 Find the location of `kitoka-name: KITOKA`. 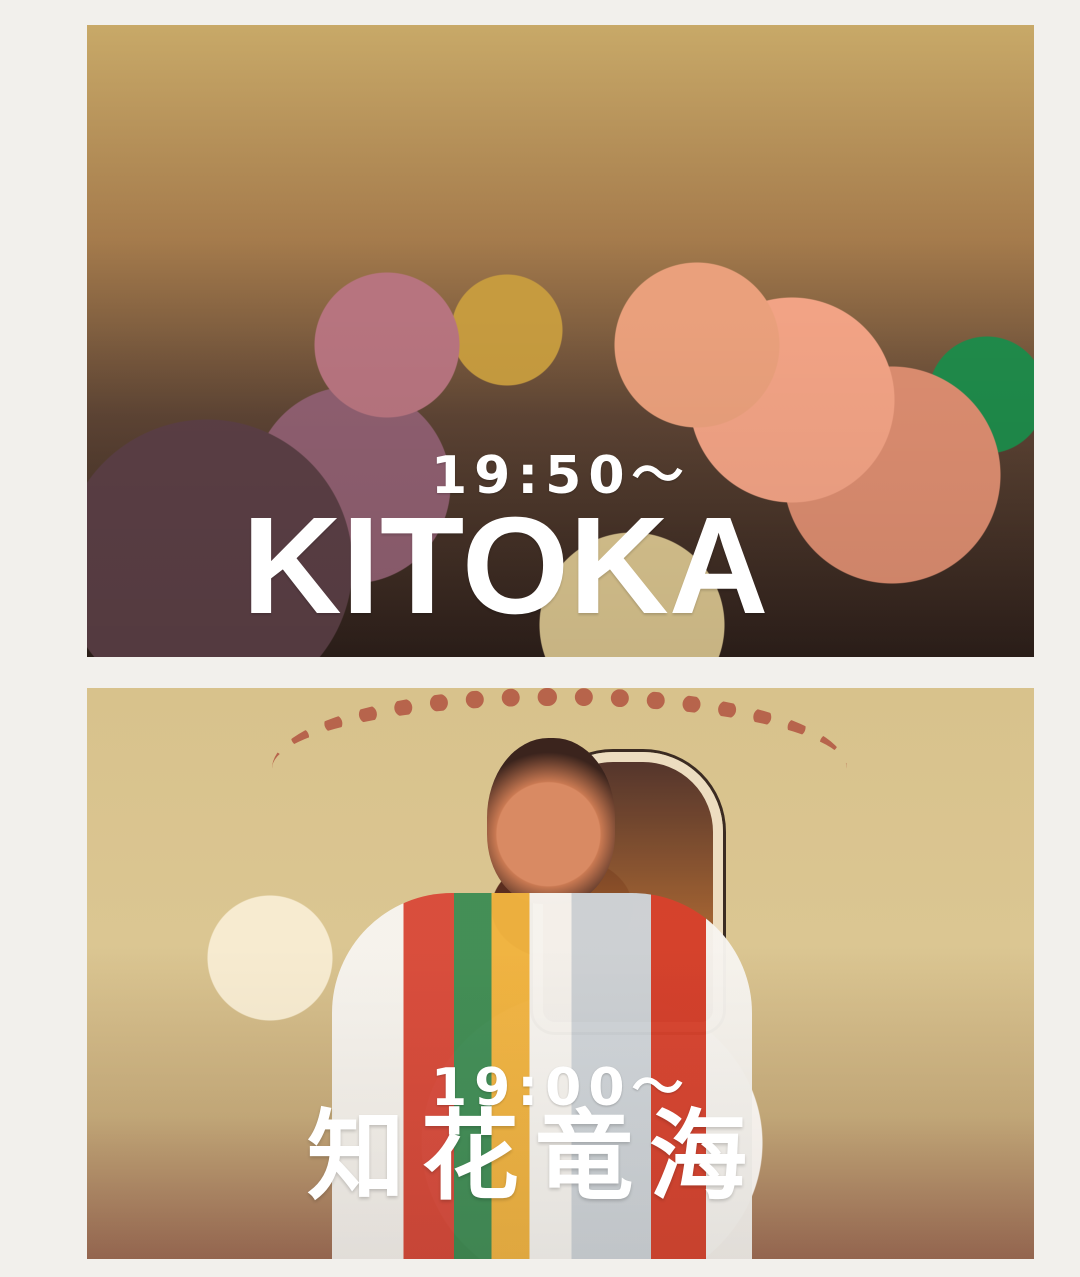

kitoka-name: KITOKA is located at coordinates (505, 566).